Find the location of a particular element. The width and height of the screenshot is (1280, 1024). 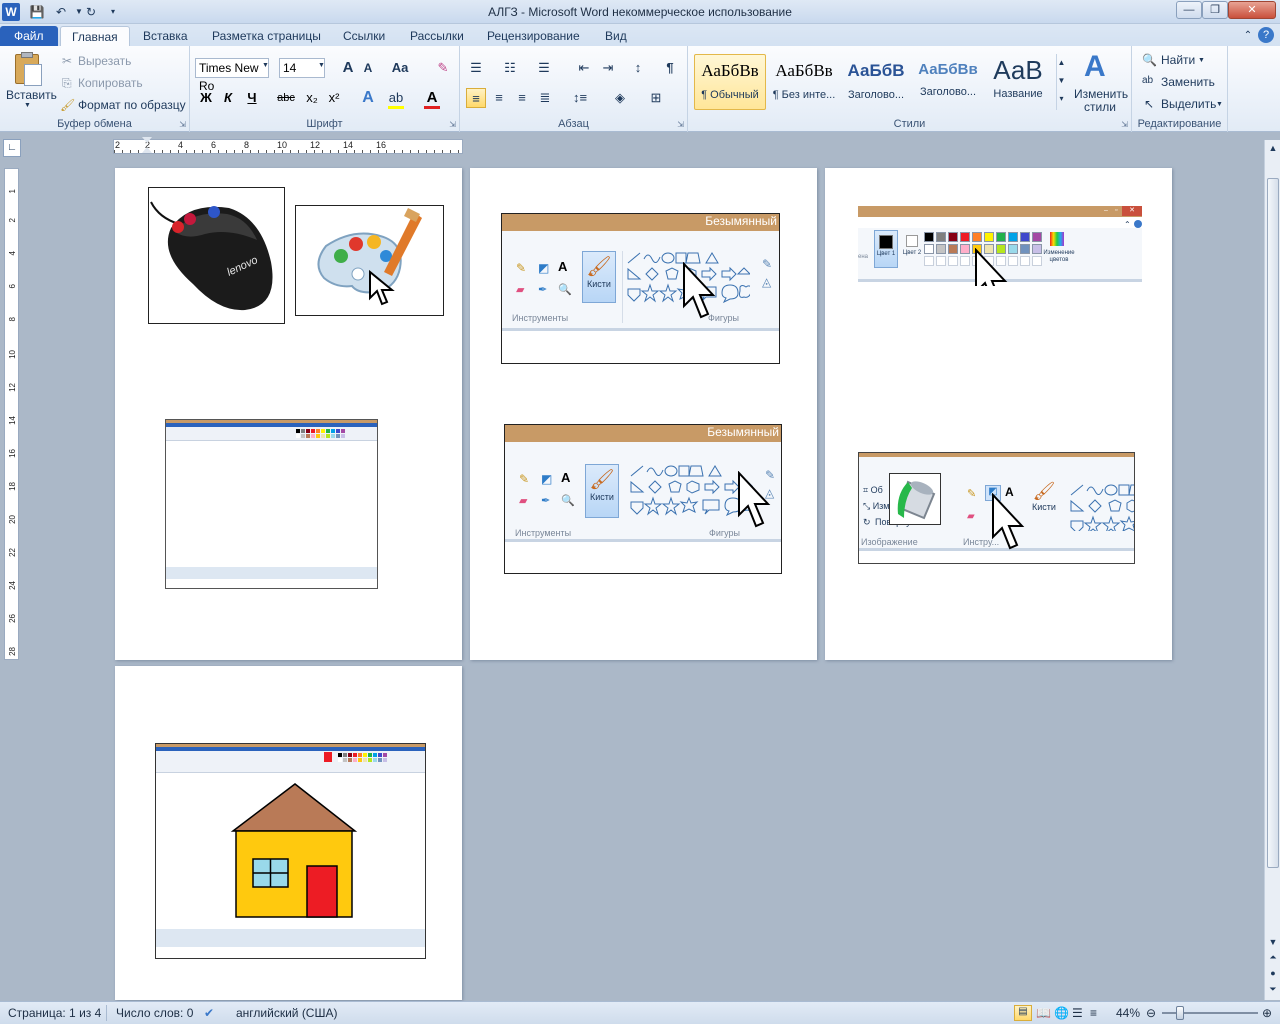

page-1: lenovo is located at coordinates (288, 414).